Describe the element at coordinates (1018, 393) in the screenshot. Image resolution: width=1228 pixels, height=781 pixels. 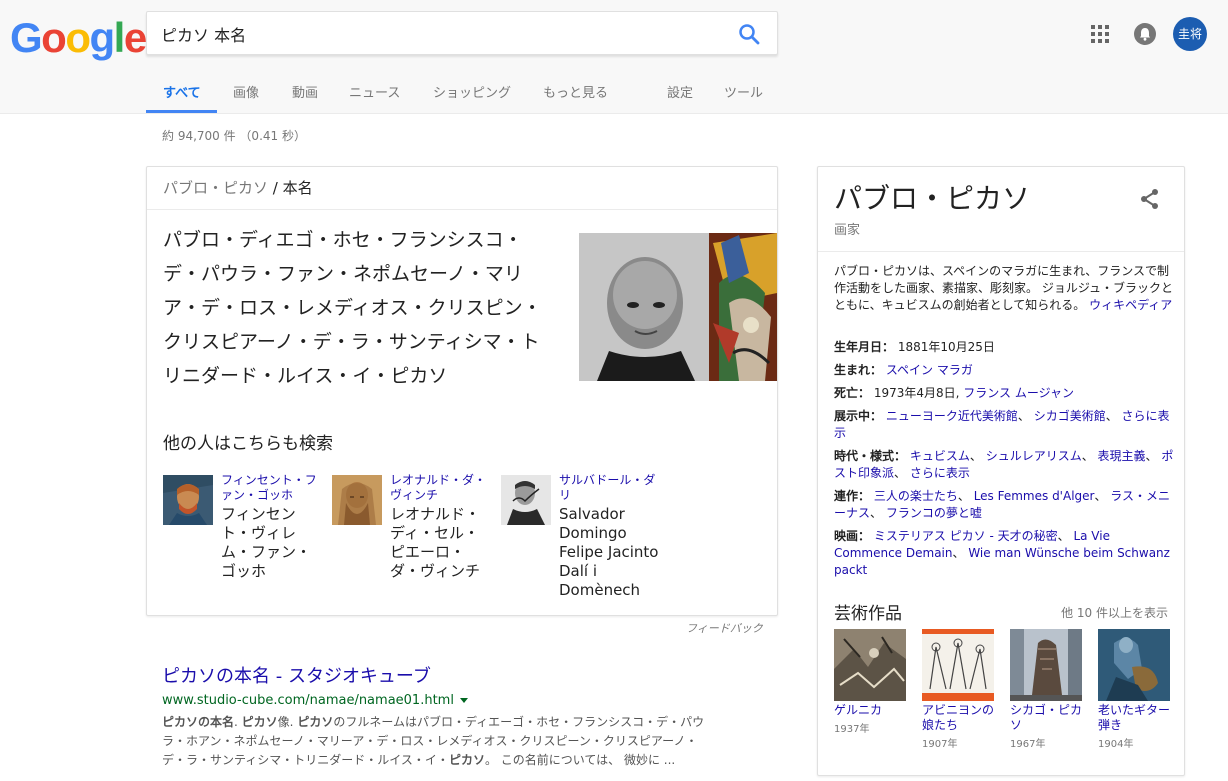
I see `fact-link: フランス ムージャン` at that location.